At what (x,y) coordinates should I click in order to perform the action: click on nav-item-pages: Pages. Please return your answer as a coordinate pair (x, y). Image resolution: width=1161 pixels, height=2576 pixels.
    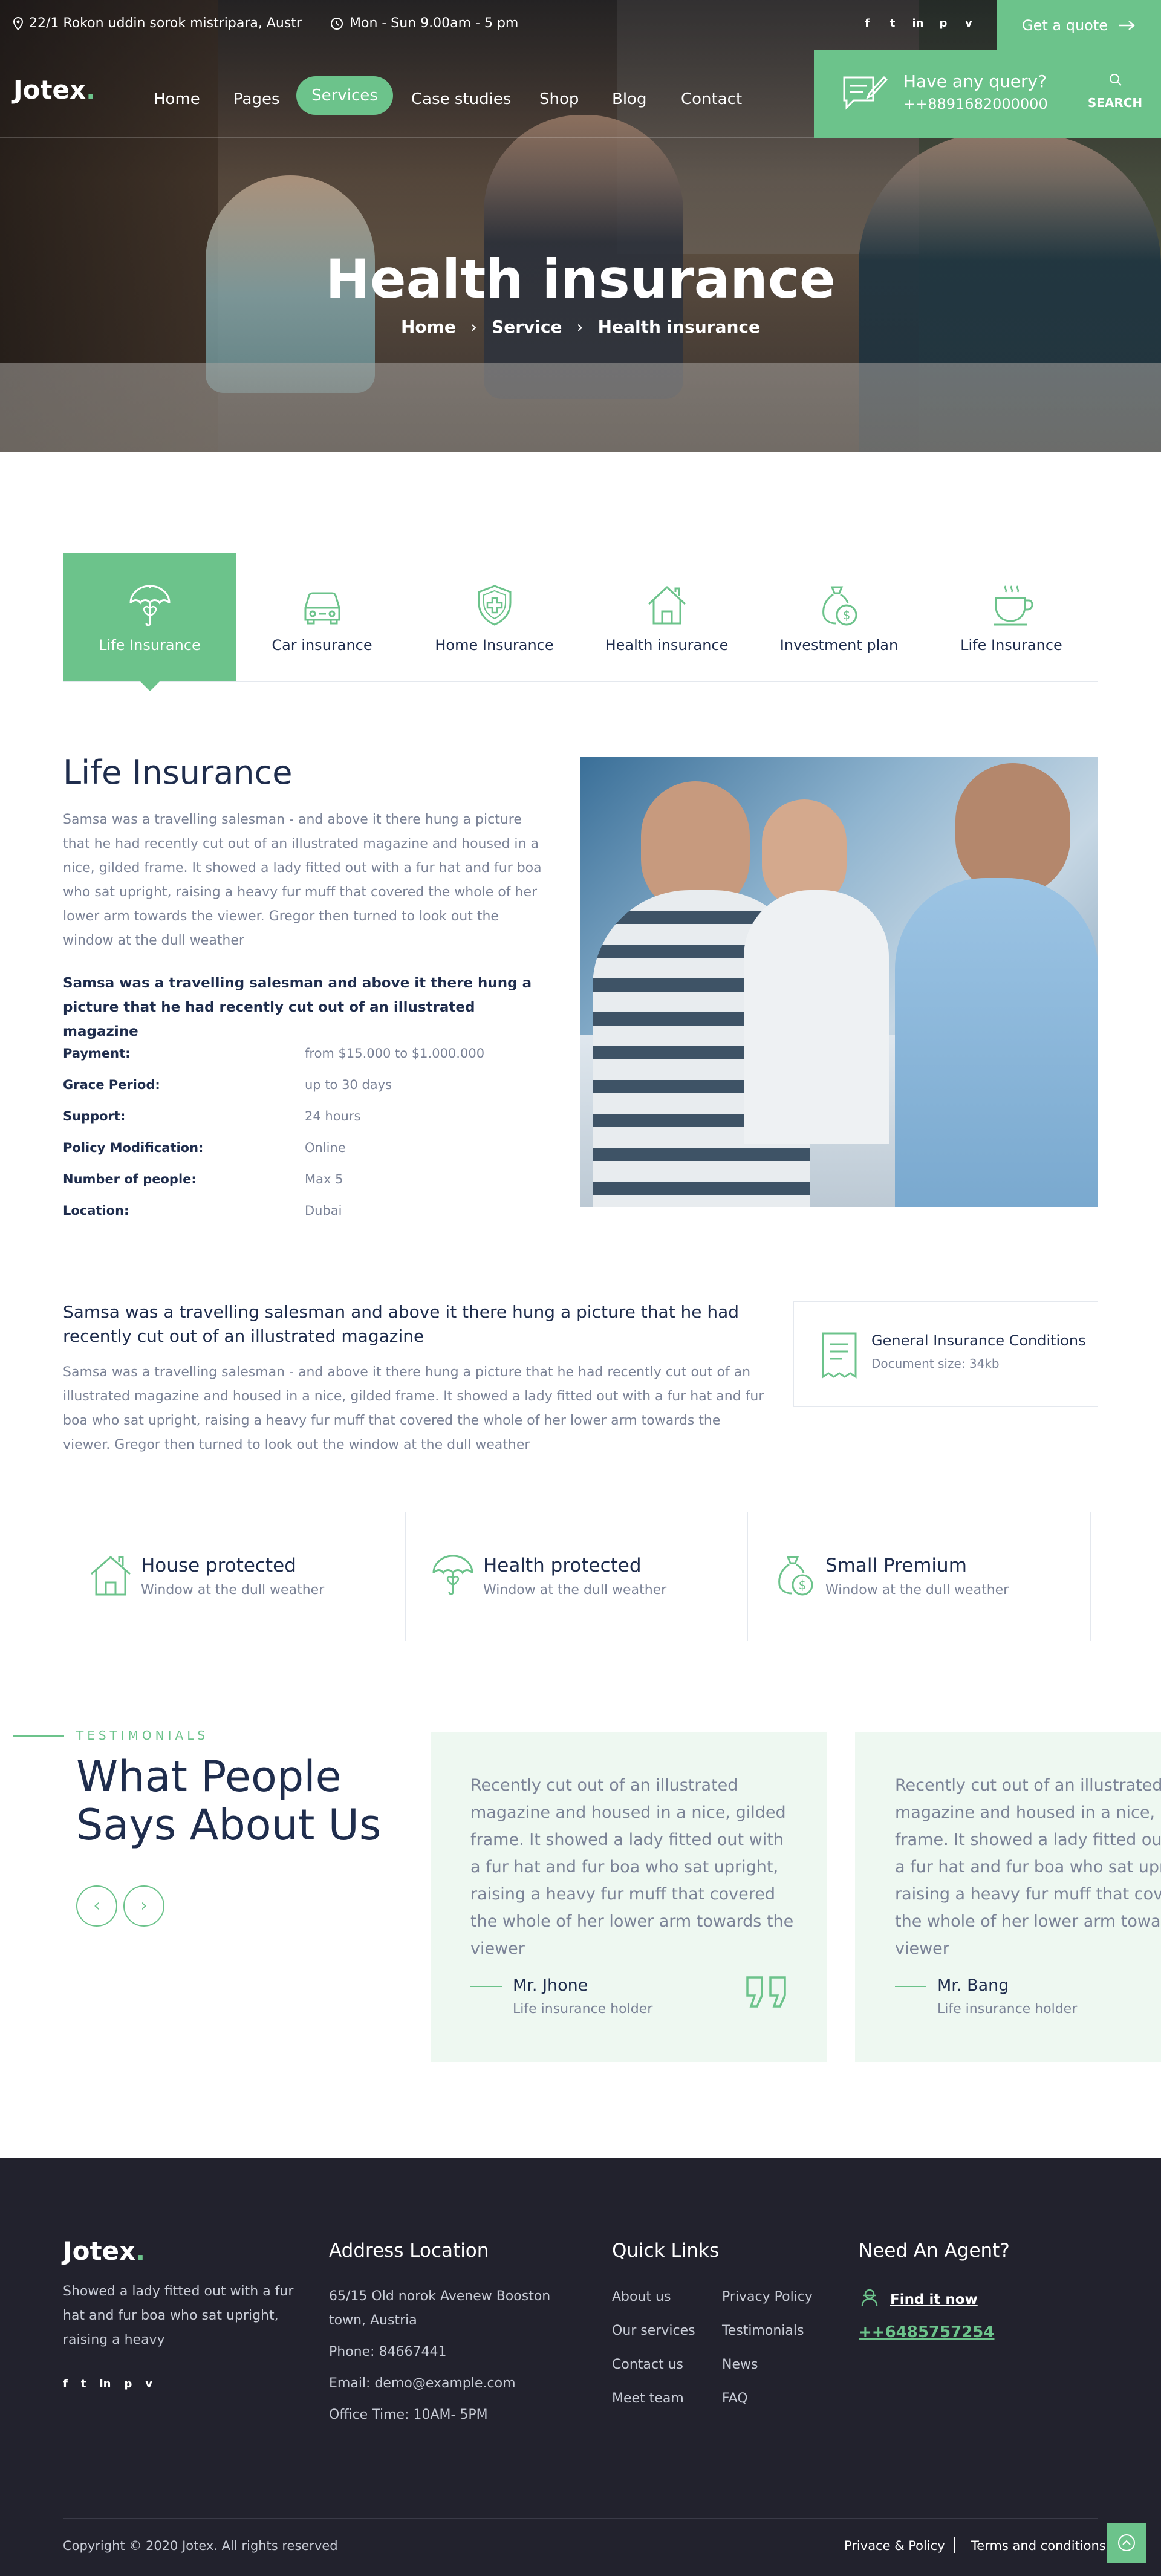
    Looking at the image, I should click on (256, 99).